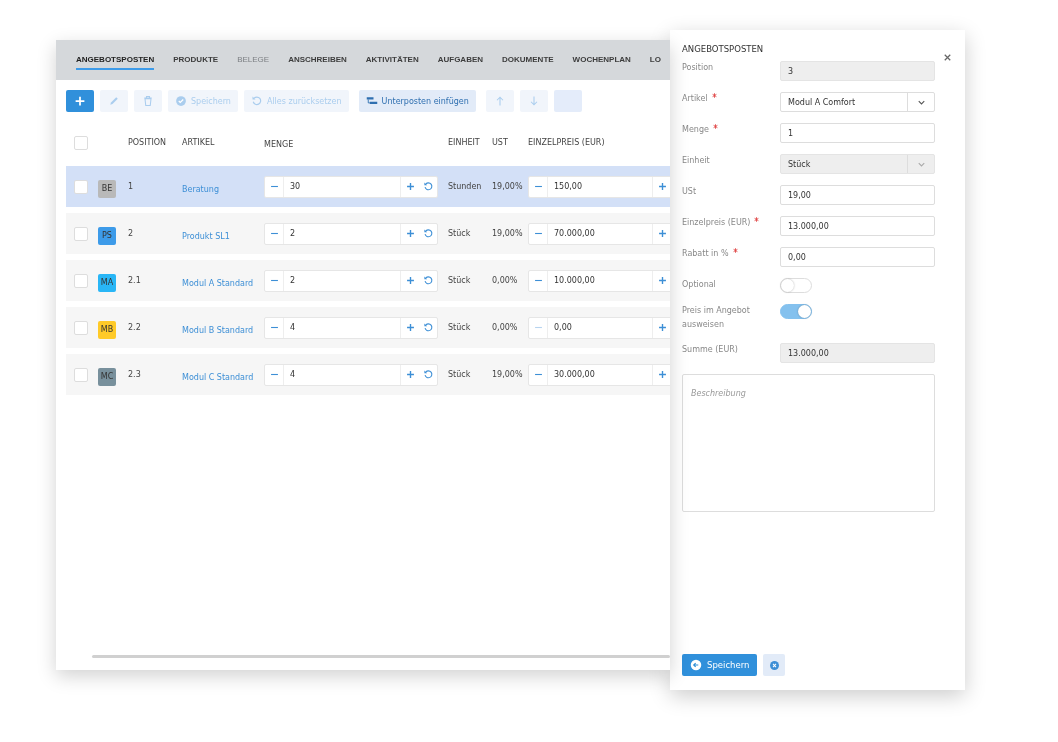 The height and width of the screenshot is (742, 1058). I want to click on add-button, so click(80, 101).